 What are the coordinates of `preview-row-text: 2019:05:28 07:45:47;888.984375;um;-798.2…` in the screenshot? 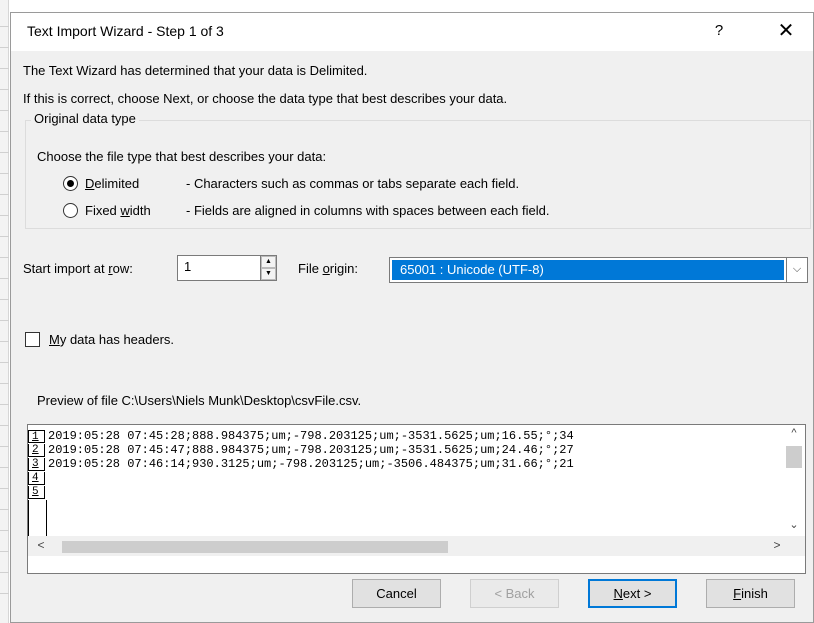 It's located at (311, 450).